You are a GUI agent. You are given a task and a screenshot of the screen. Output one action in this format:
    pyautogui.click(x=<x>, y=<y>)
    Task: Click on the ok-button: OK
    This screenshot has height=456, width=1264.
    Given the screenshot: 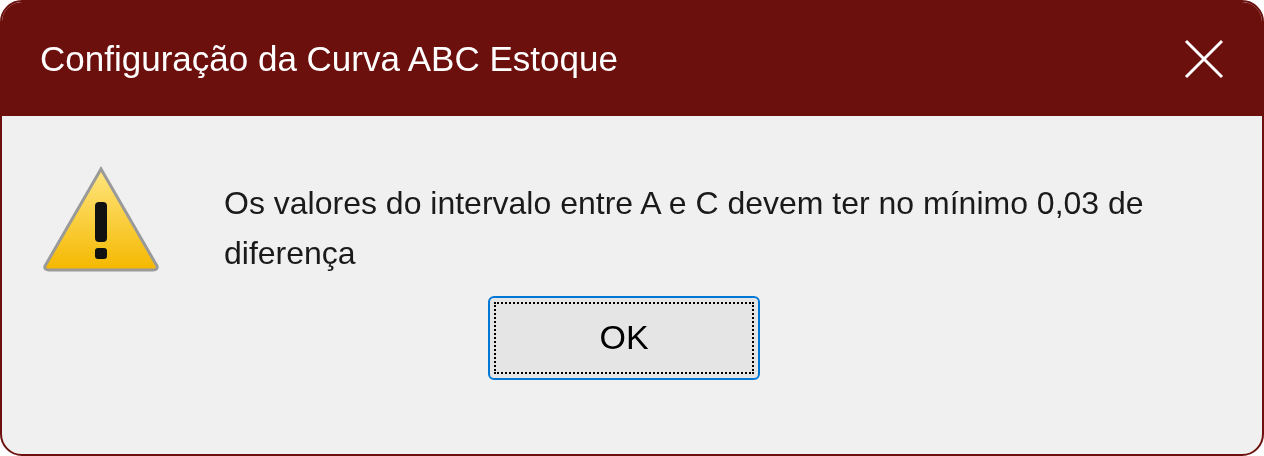 What is the action you would take?
    pyautogui.click(x=624, y=338)
    